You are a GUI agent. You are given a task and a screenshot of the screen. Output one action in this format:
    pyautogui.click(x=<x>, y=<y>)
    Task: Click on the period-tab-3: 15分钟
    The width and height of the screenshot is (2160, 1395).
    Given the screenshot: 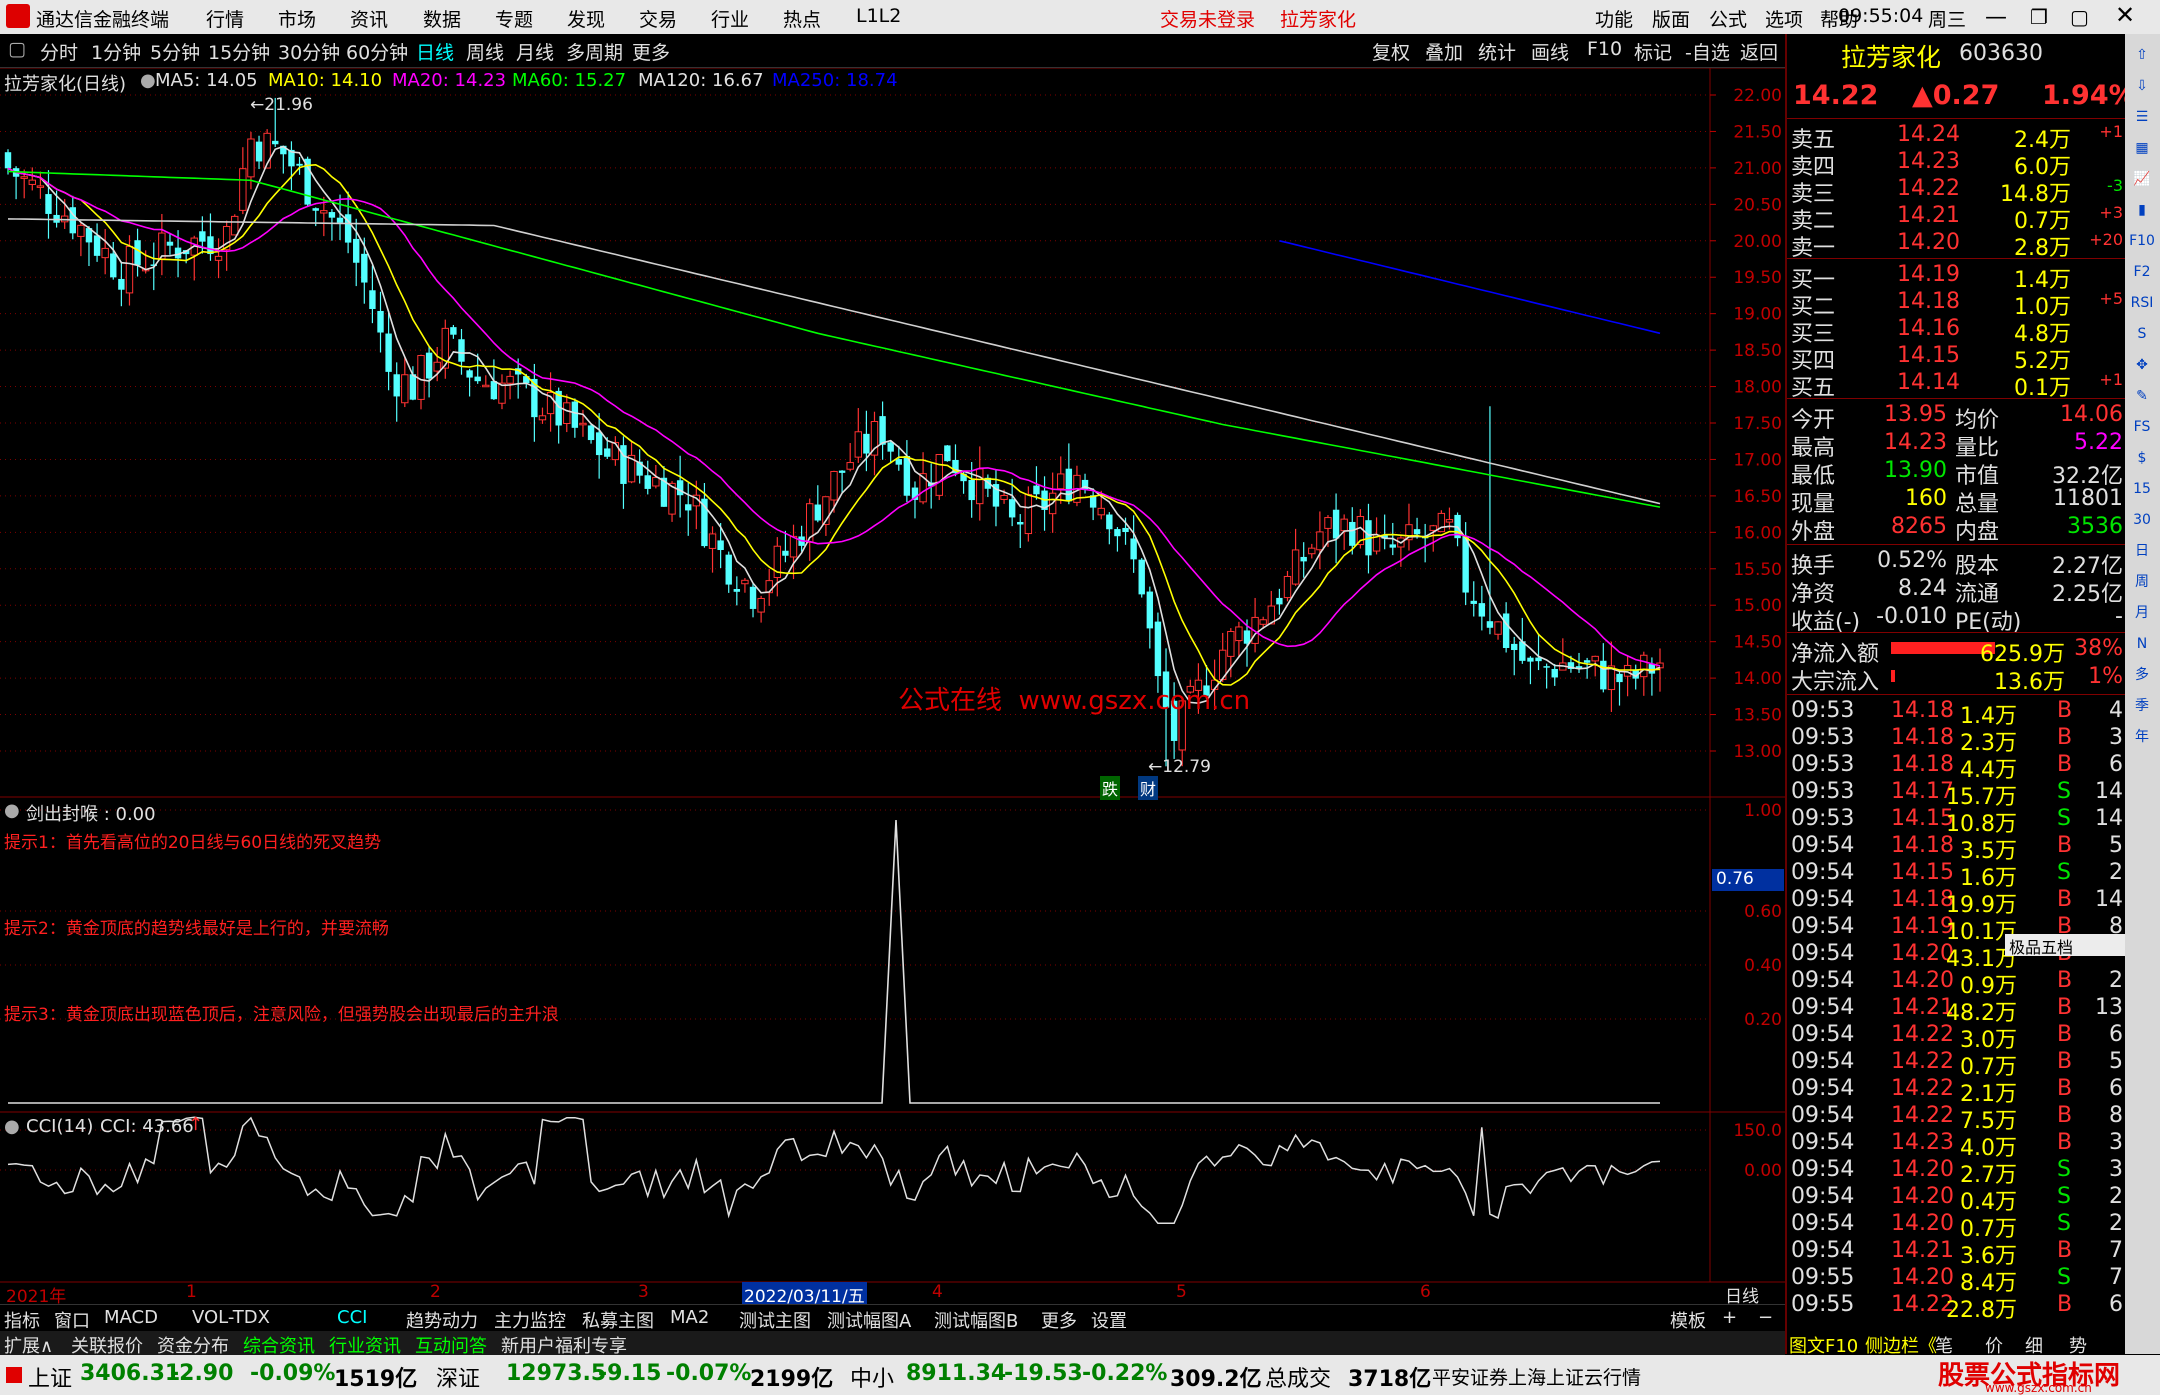 What is the action you would take?
    pyautogui.click(x=239, y=51)
    